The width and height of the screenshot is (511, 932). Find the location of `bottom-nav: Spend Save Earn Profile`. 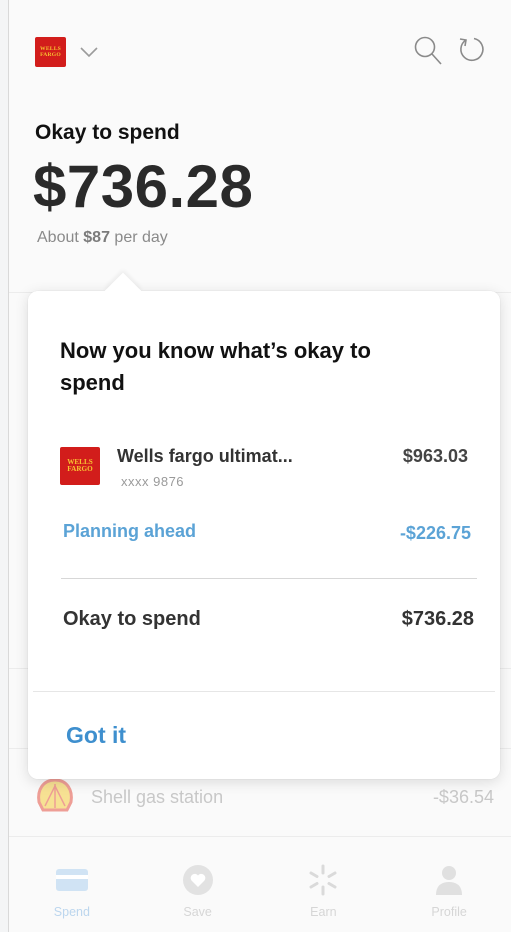

bottom-nav: Spend Save Earn Profile is located at coordinates (260, 885).